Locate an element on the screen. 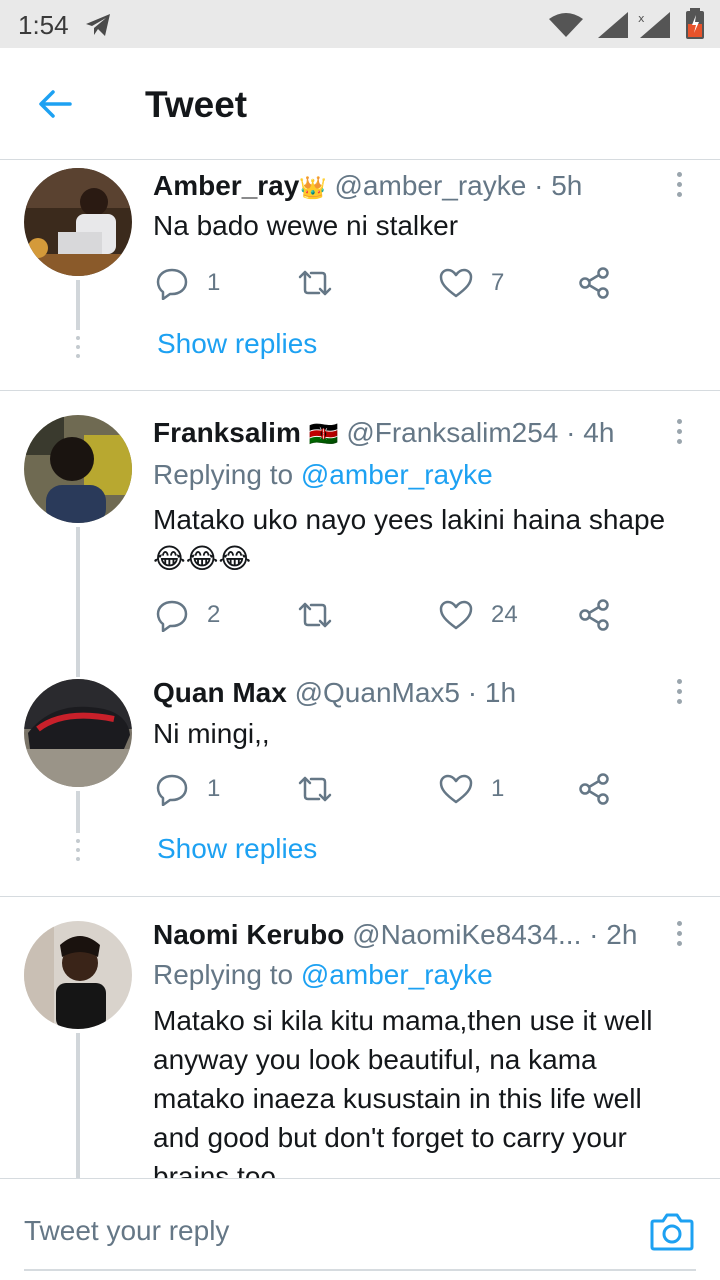  display-name: Quan Max is located at coordinates (220, 692).